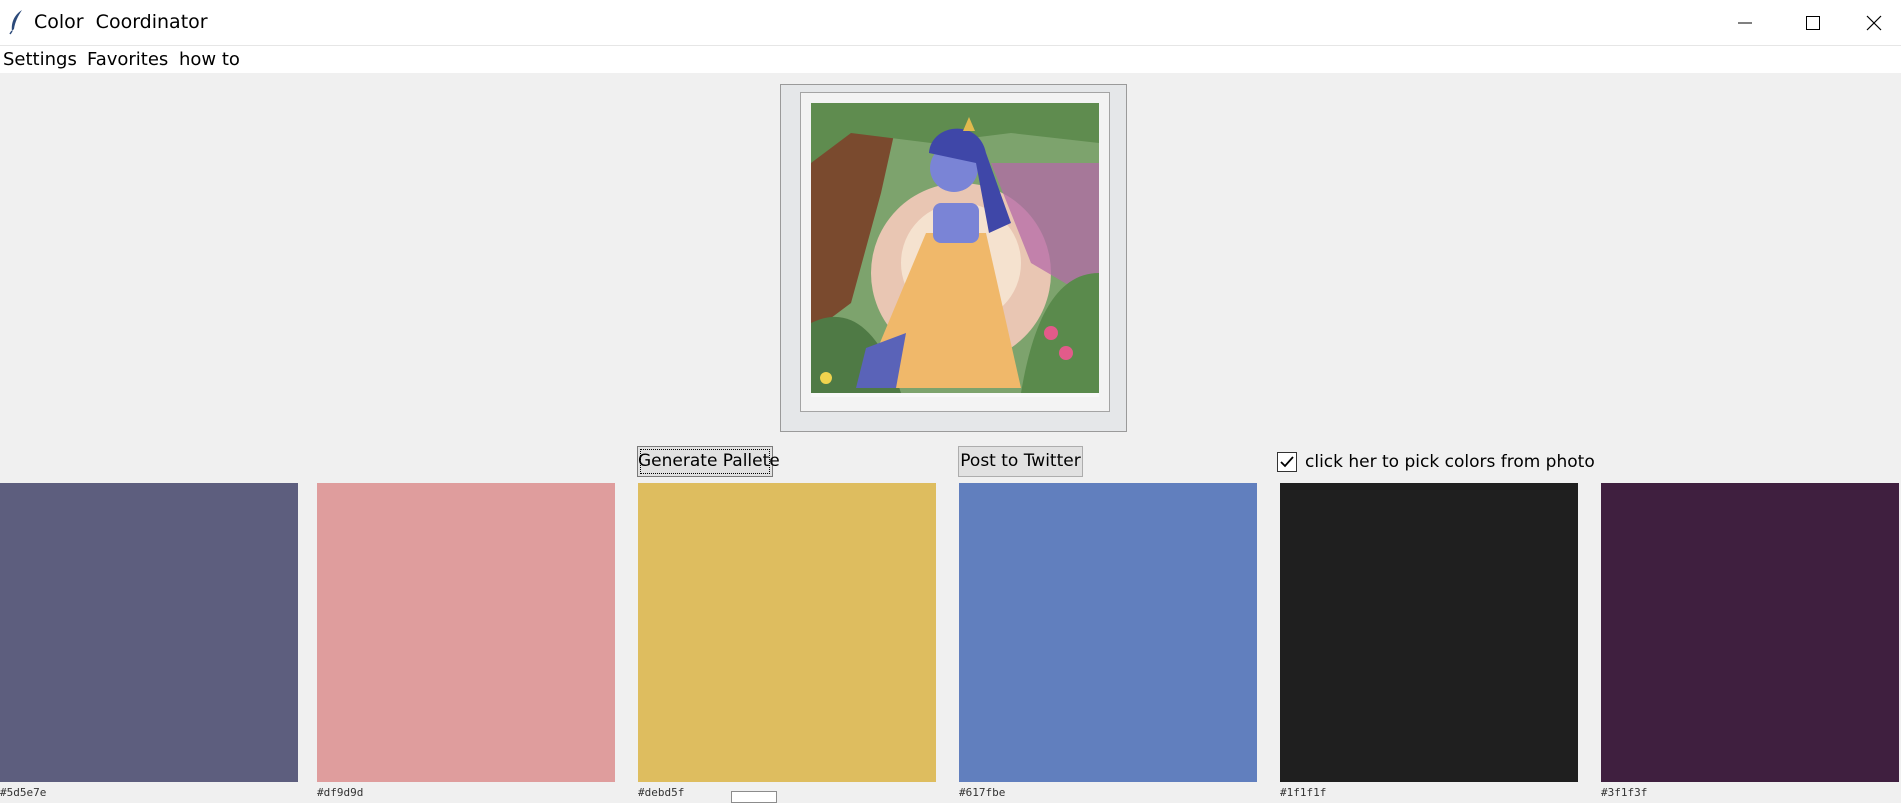 This screenshot has height=803, width=1901. I want to click on swatch-hex-label: #5d5e7e, so click(23, 792).